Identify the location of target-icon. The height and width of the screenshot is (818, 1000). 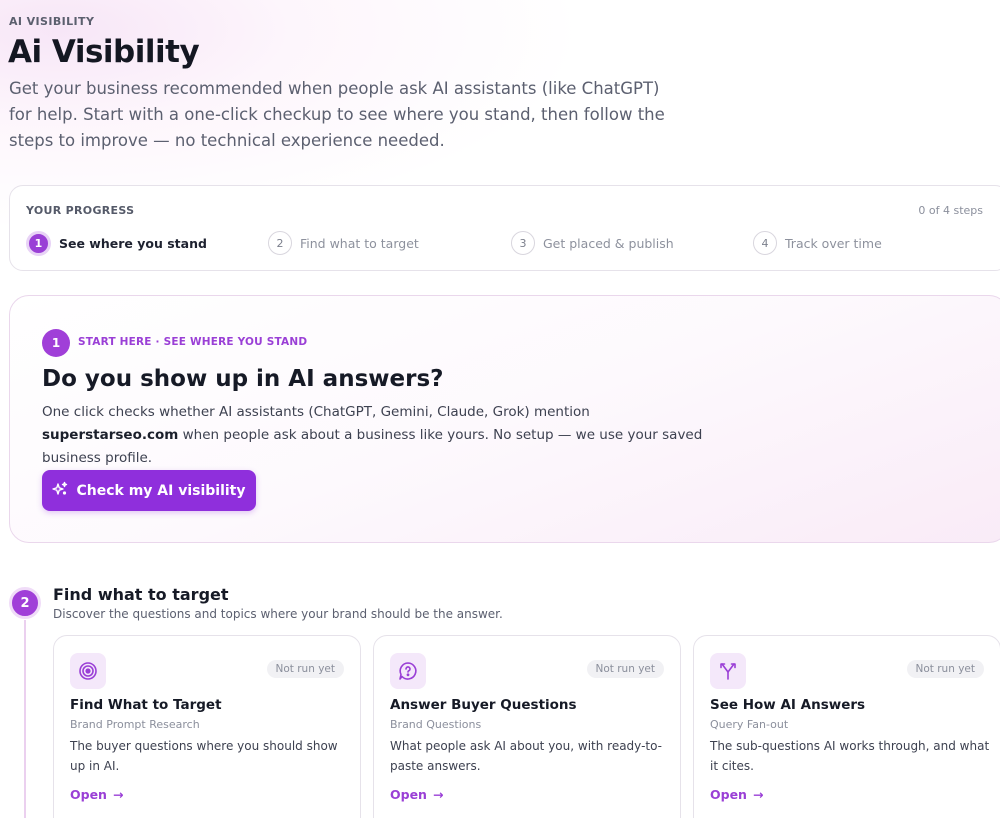
(88, 671).